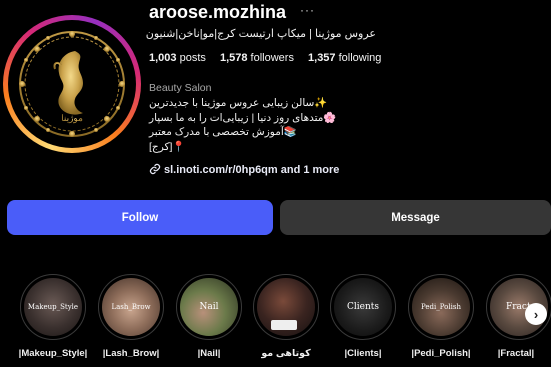  I want to click on highlight-ring: Lash_Brow, so click(131, 307).